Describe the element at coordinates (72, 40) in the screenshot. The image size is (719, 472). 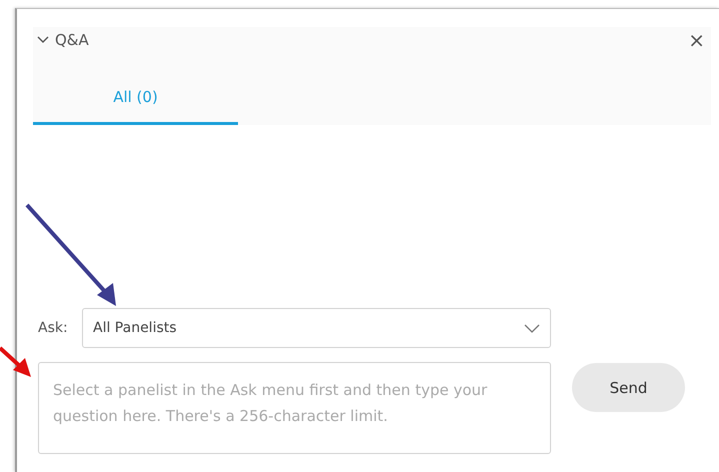
I see `panel-title: Q&A` at that location.